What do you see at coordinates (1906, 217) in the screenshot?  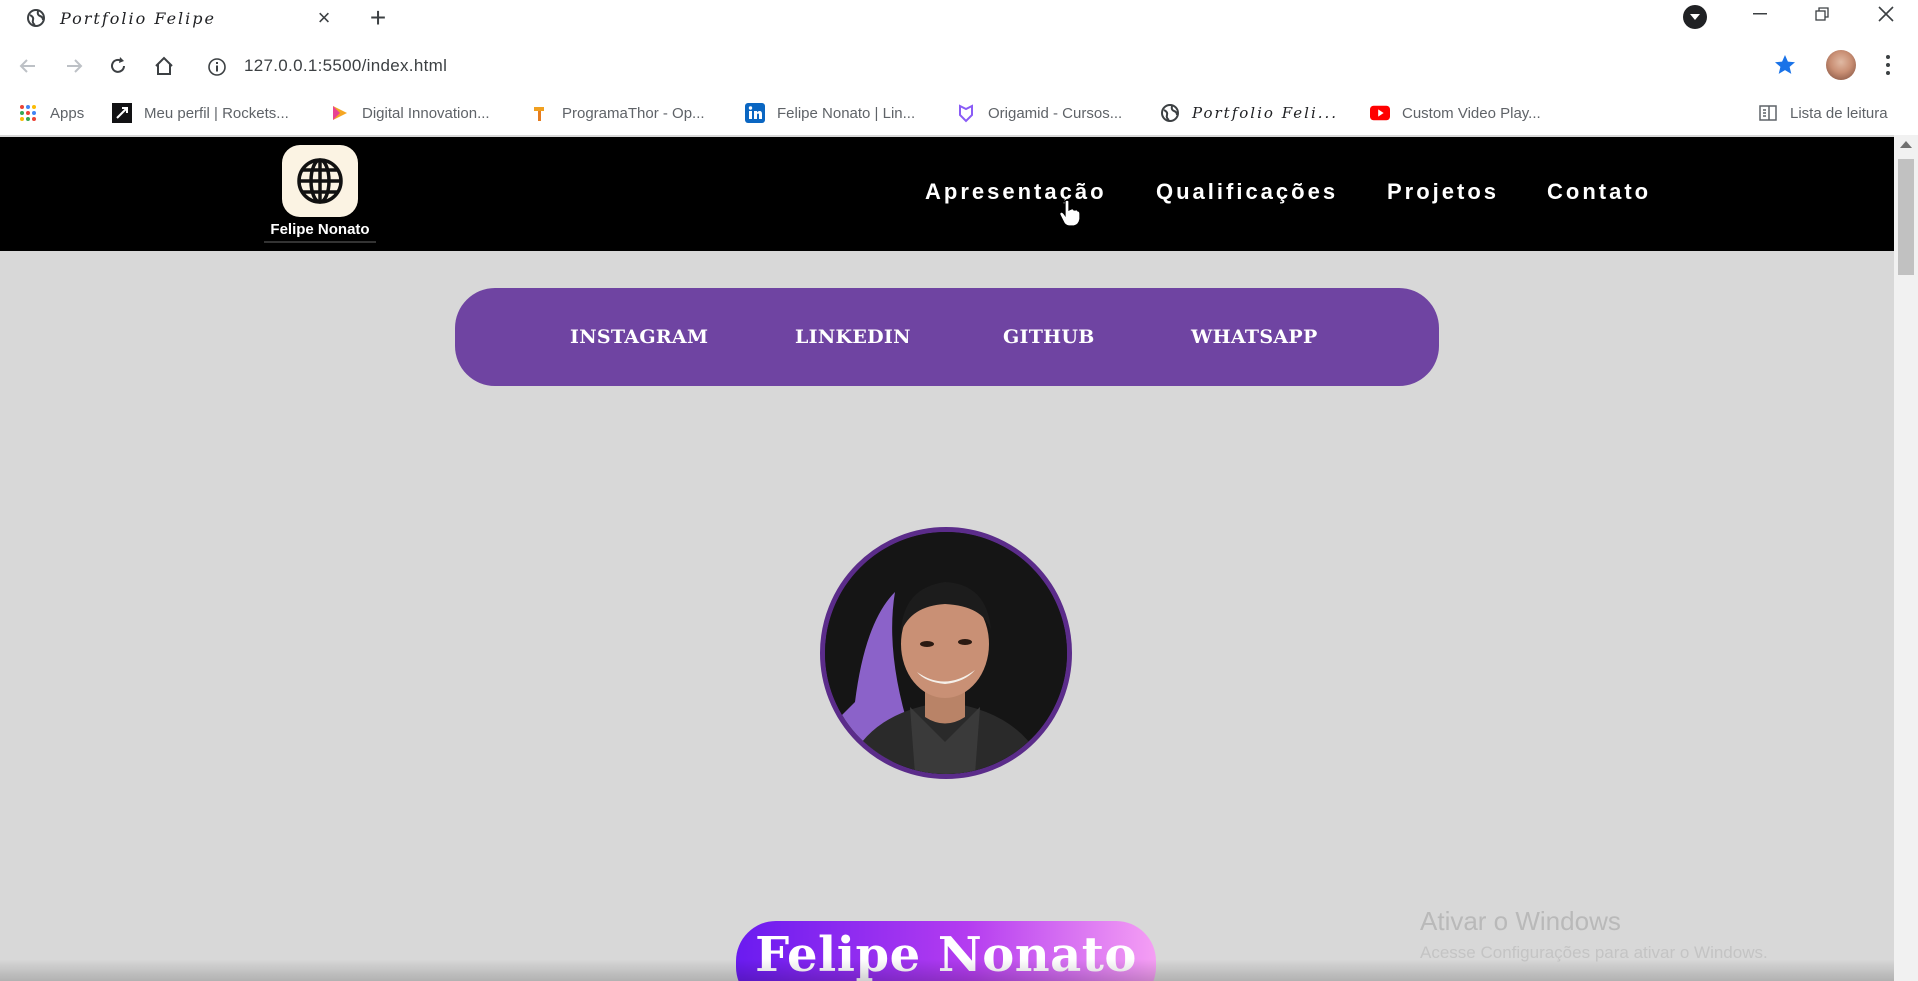 I see `scroll-thumb` at bounding box center [1906, 217].